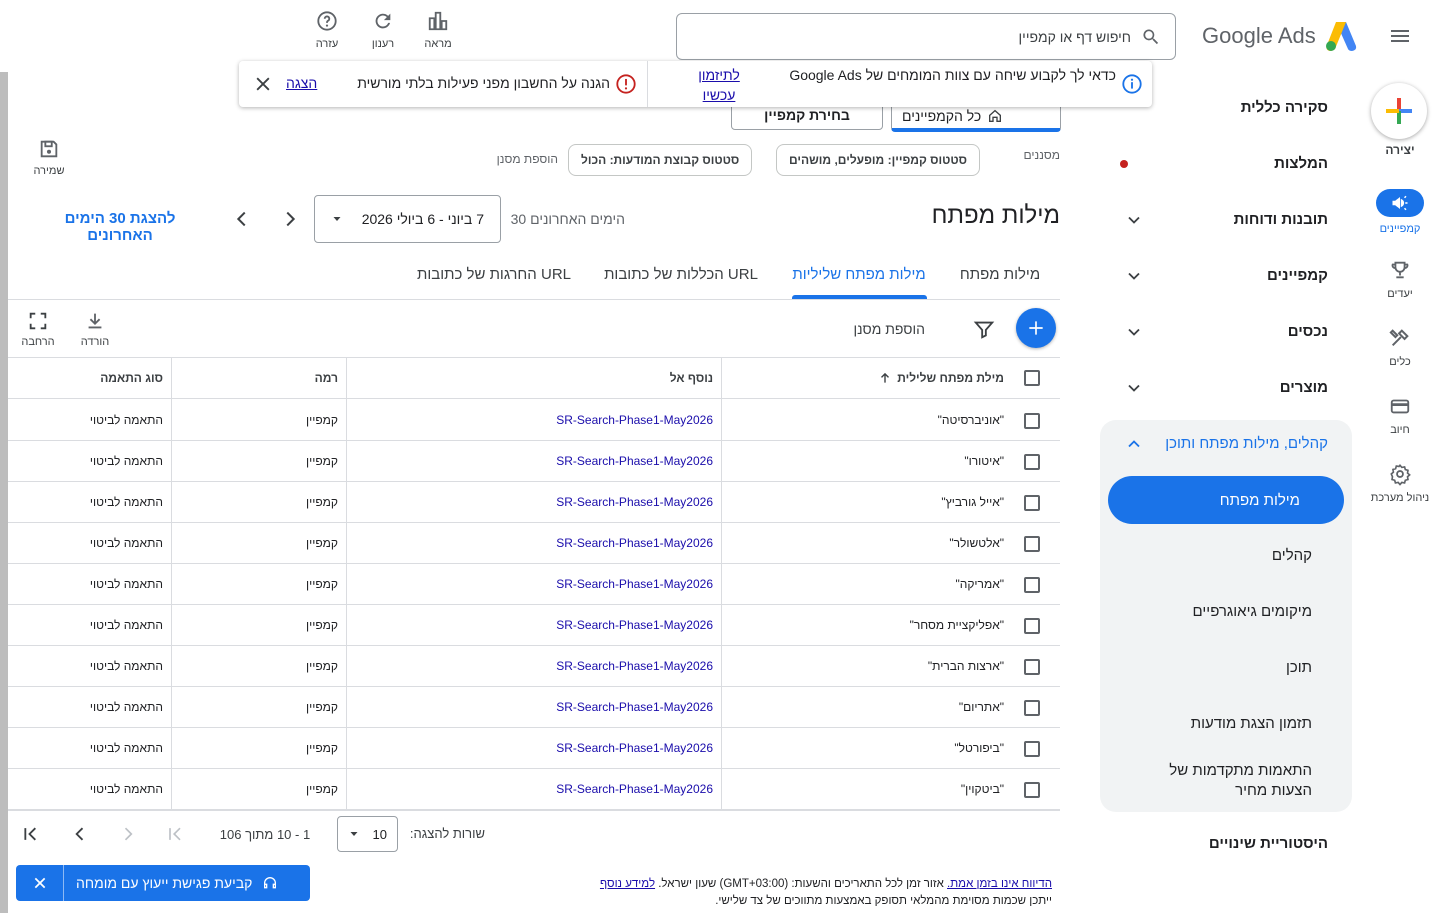  What do you see at coordinates (719, 85) in the screenshot?
I see `schedule-now-link: לתיזמון עכשיו` at bounding box center [719, 85].